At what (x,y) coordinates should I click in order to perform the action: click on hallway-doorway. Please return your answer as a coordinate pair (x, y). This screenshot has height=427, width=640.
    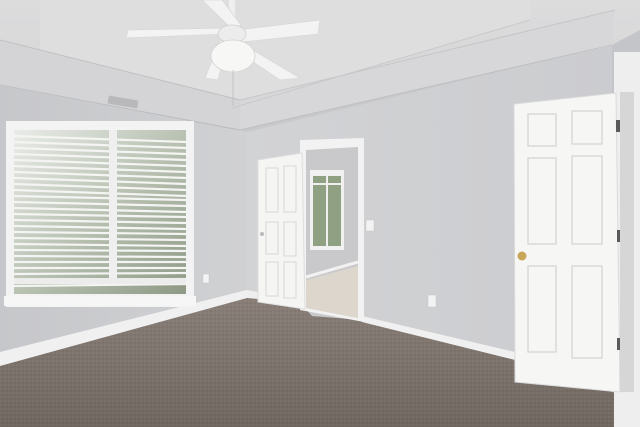
    Looking at the image, I should click on (332, 230).